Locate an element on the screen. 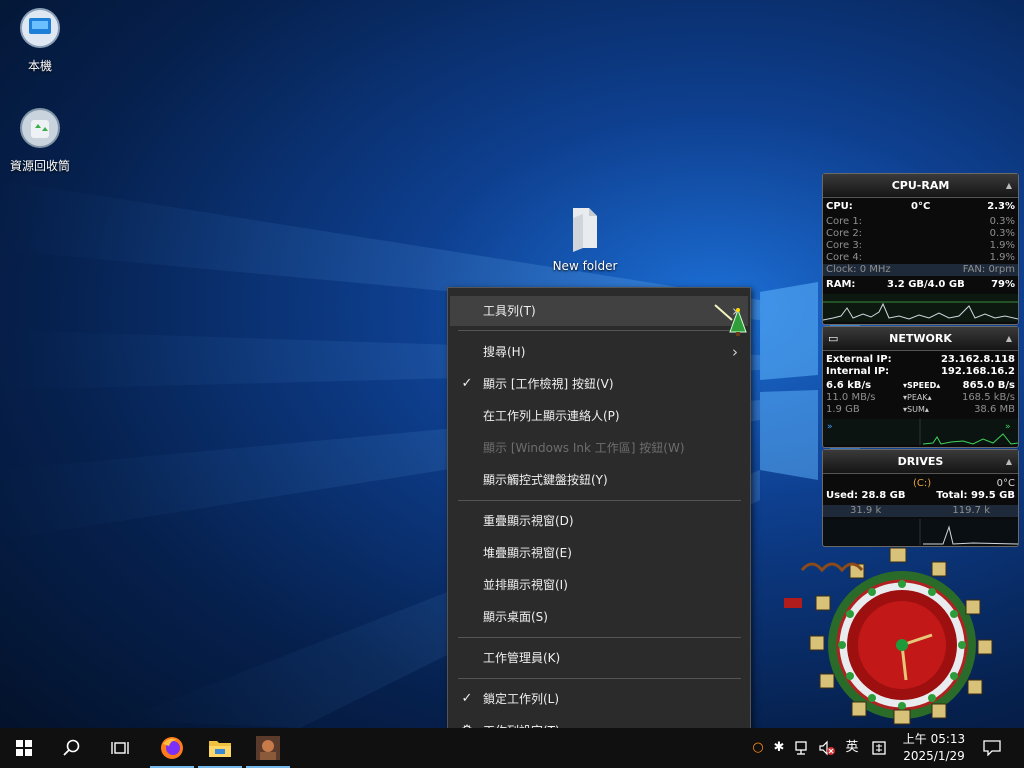  desktop-icon-this-pc: 本機 is located at coordinates (40, 40).